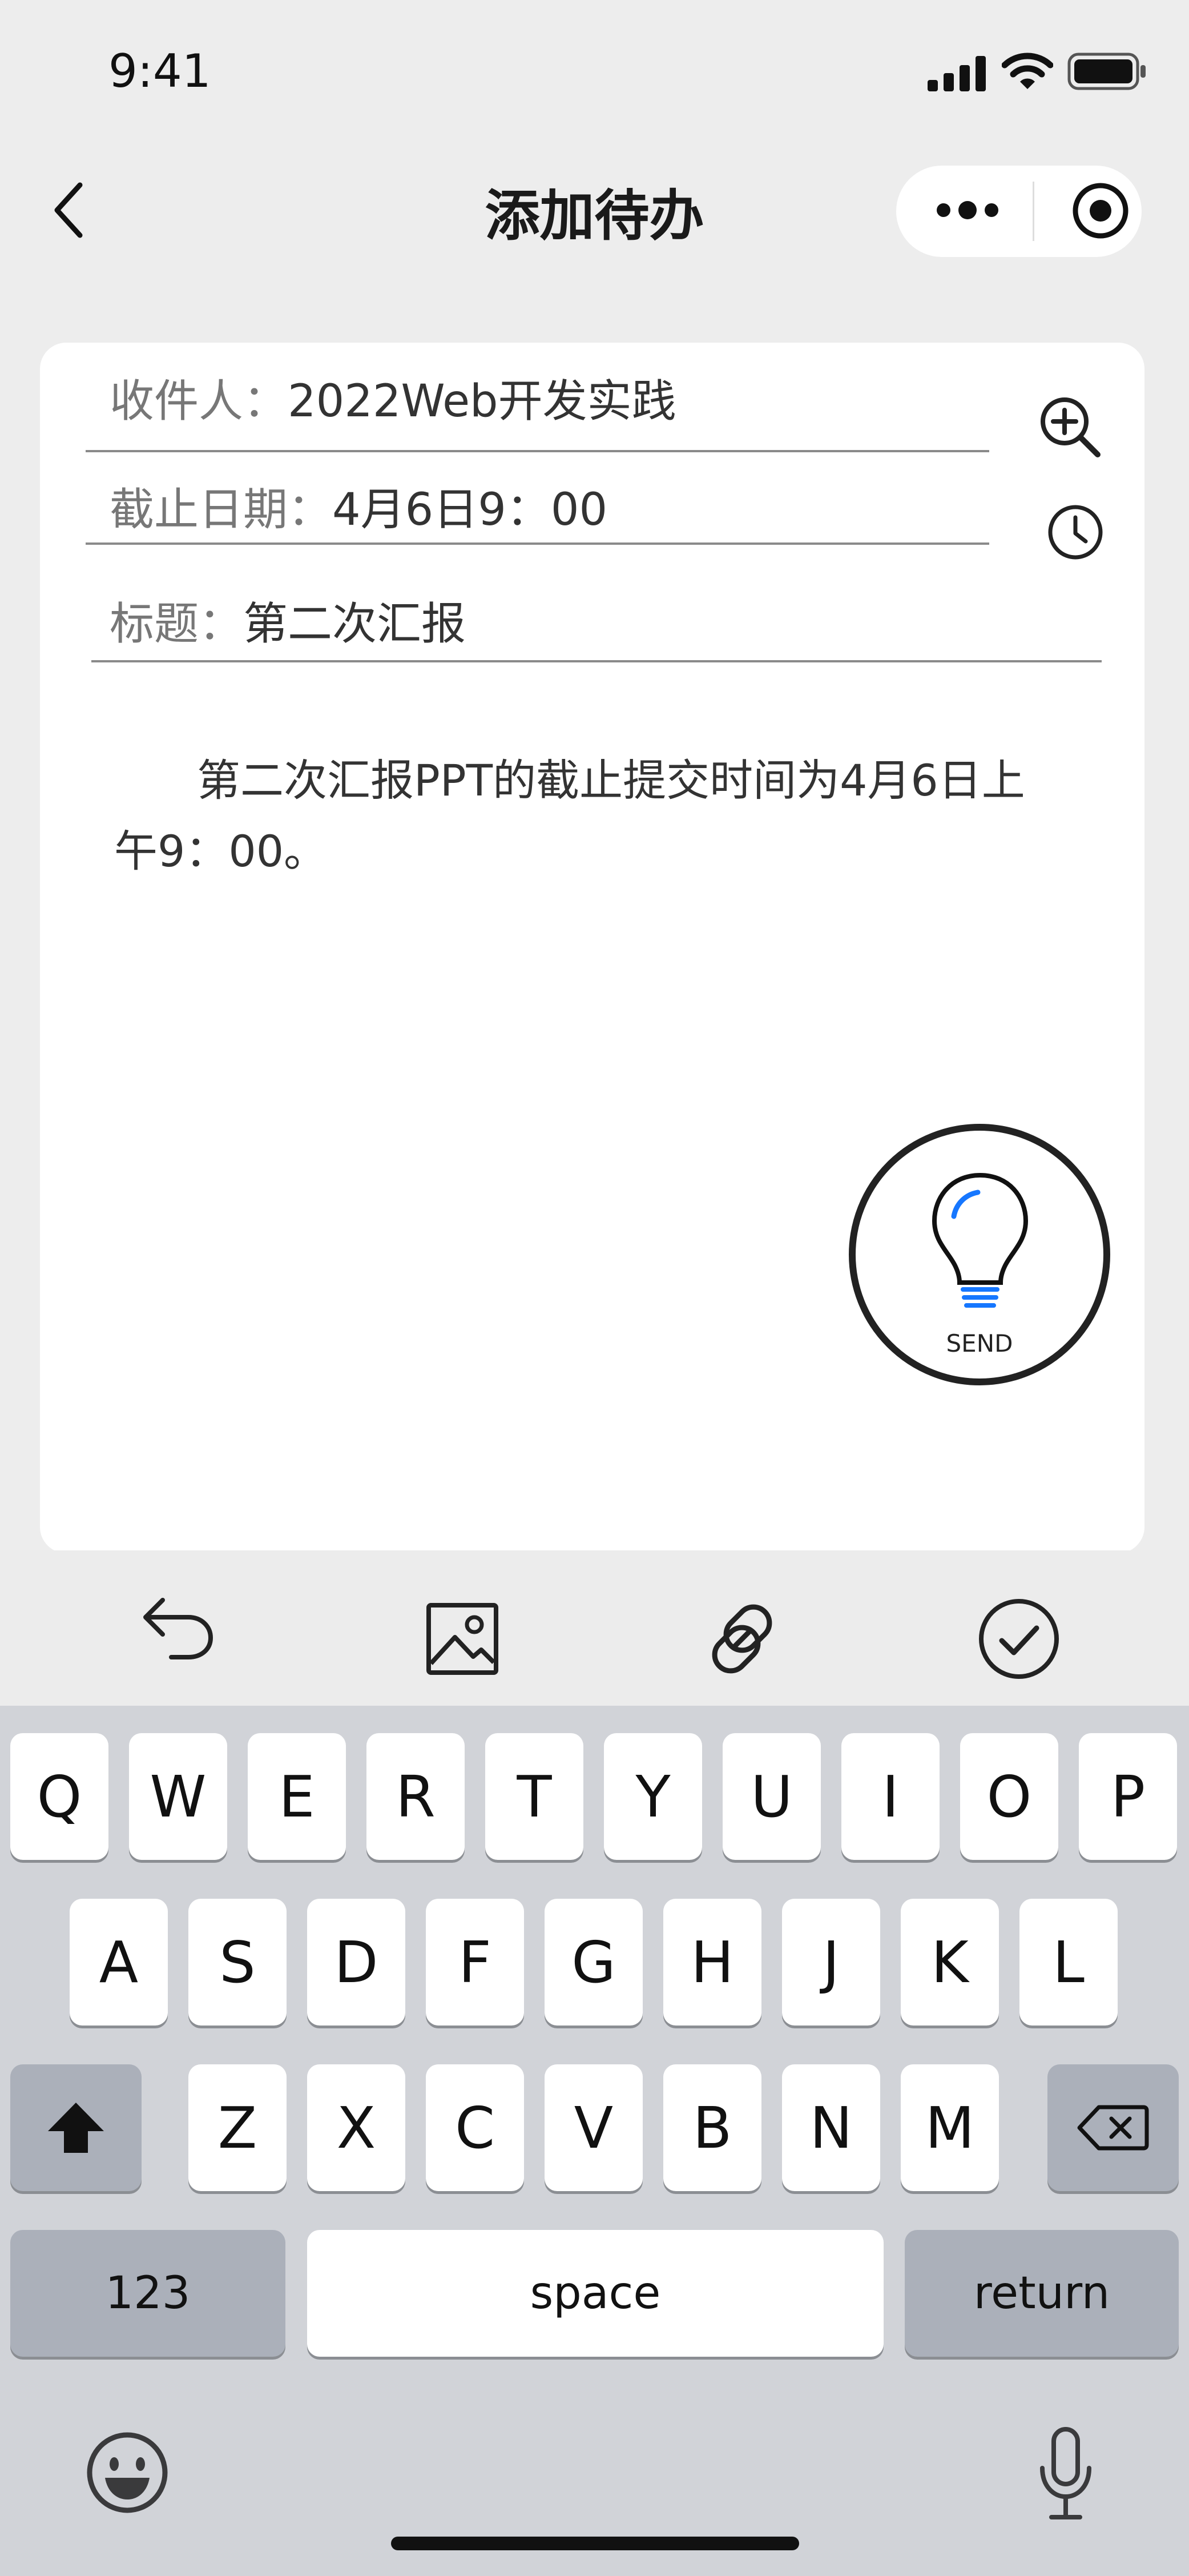 This screenshot has width=1189, height=2576. Describe the element at coordinates (597, 661) in the screenshot. I see `title-underline` at that location.